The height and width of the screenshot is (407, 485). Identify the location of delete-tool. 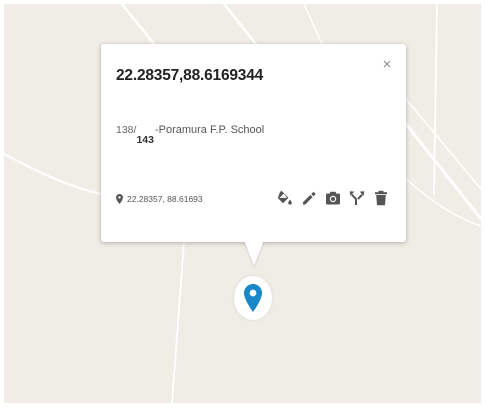
(380, 198).